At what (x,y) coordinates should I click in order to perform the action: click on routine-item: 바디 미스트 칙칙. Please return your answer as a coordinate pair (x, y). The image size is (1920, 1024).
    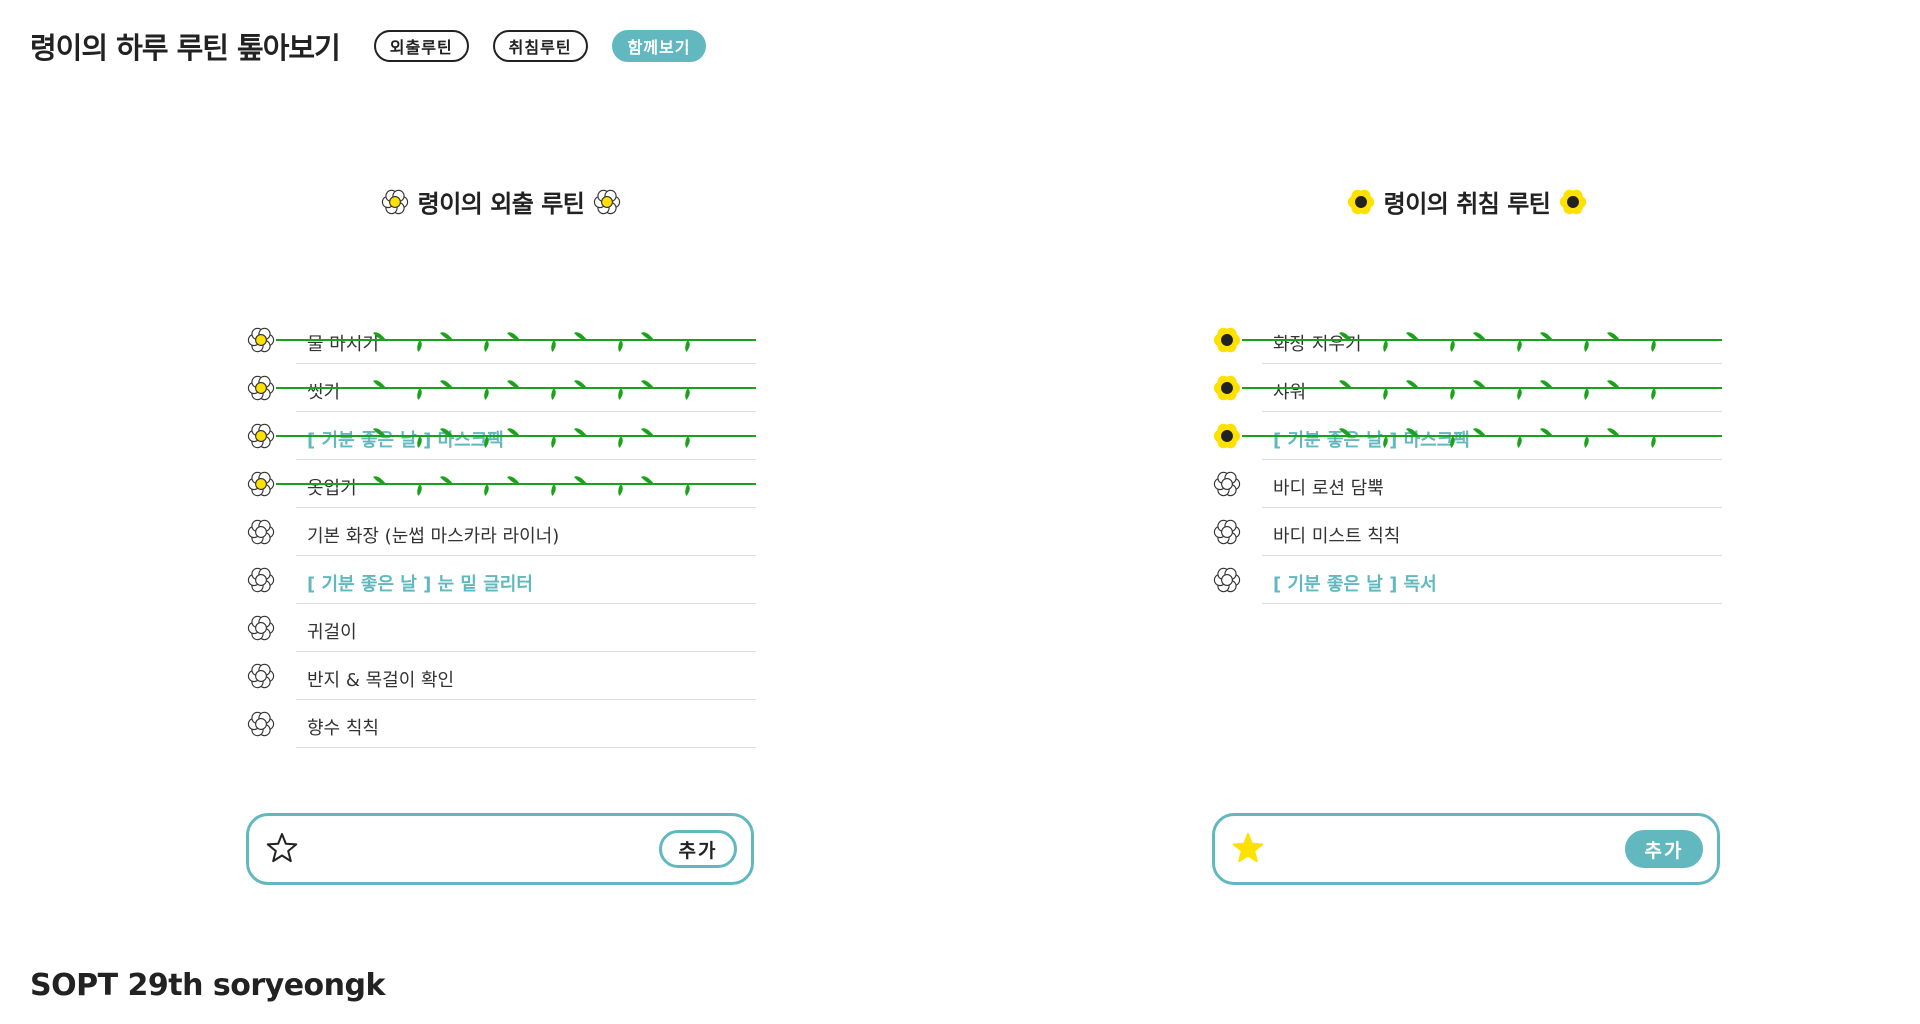
    Looking at the image, I should click on (1467, 535).